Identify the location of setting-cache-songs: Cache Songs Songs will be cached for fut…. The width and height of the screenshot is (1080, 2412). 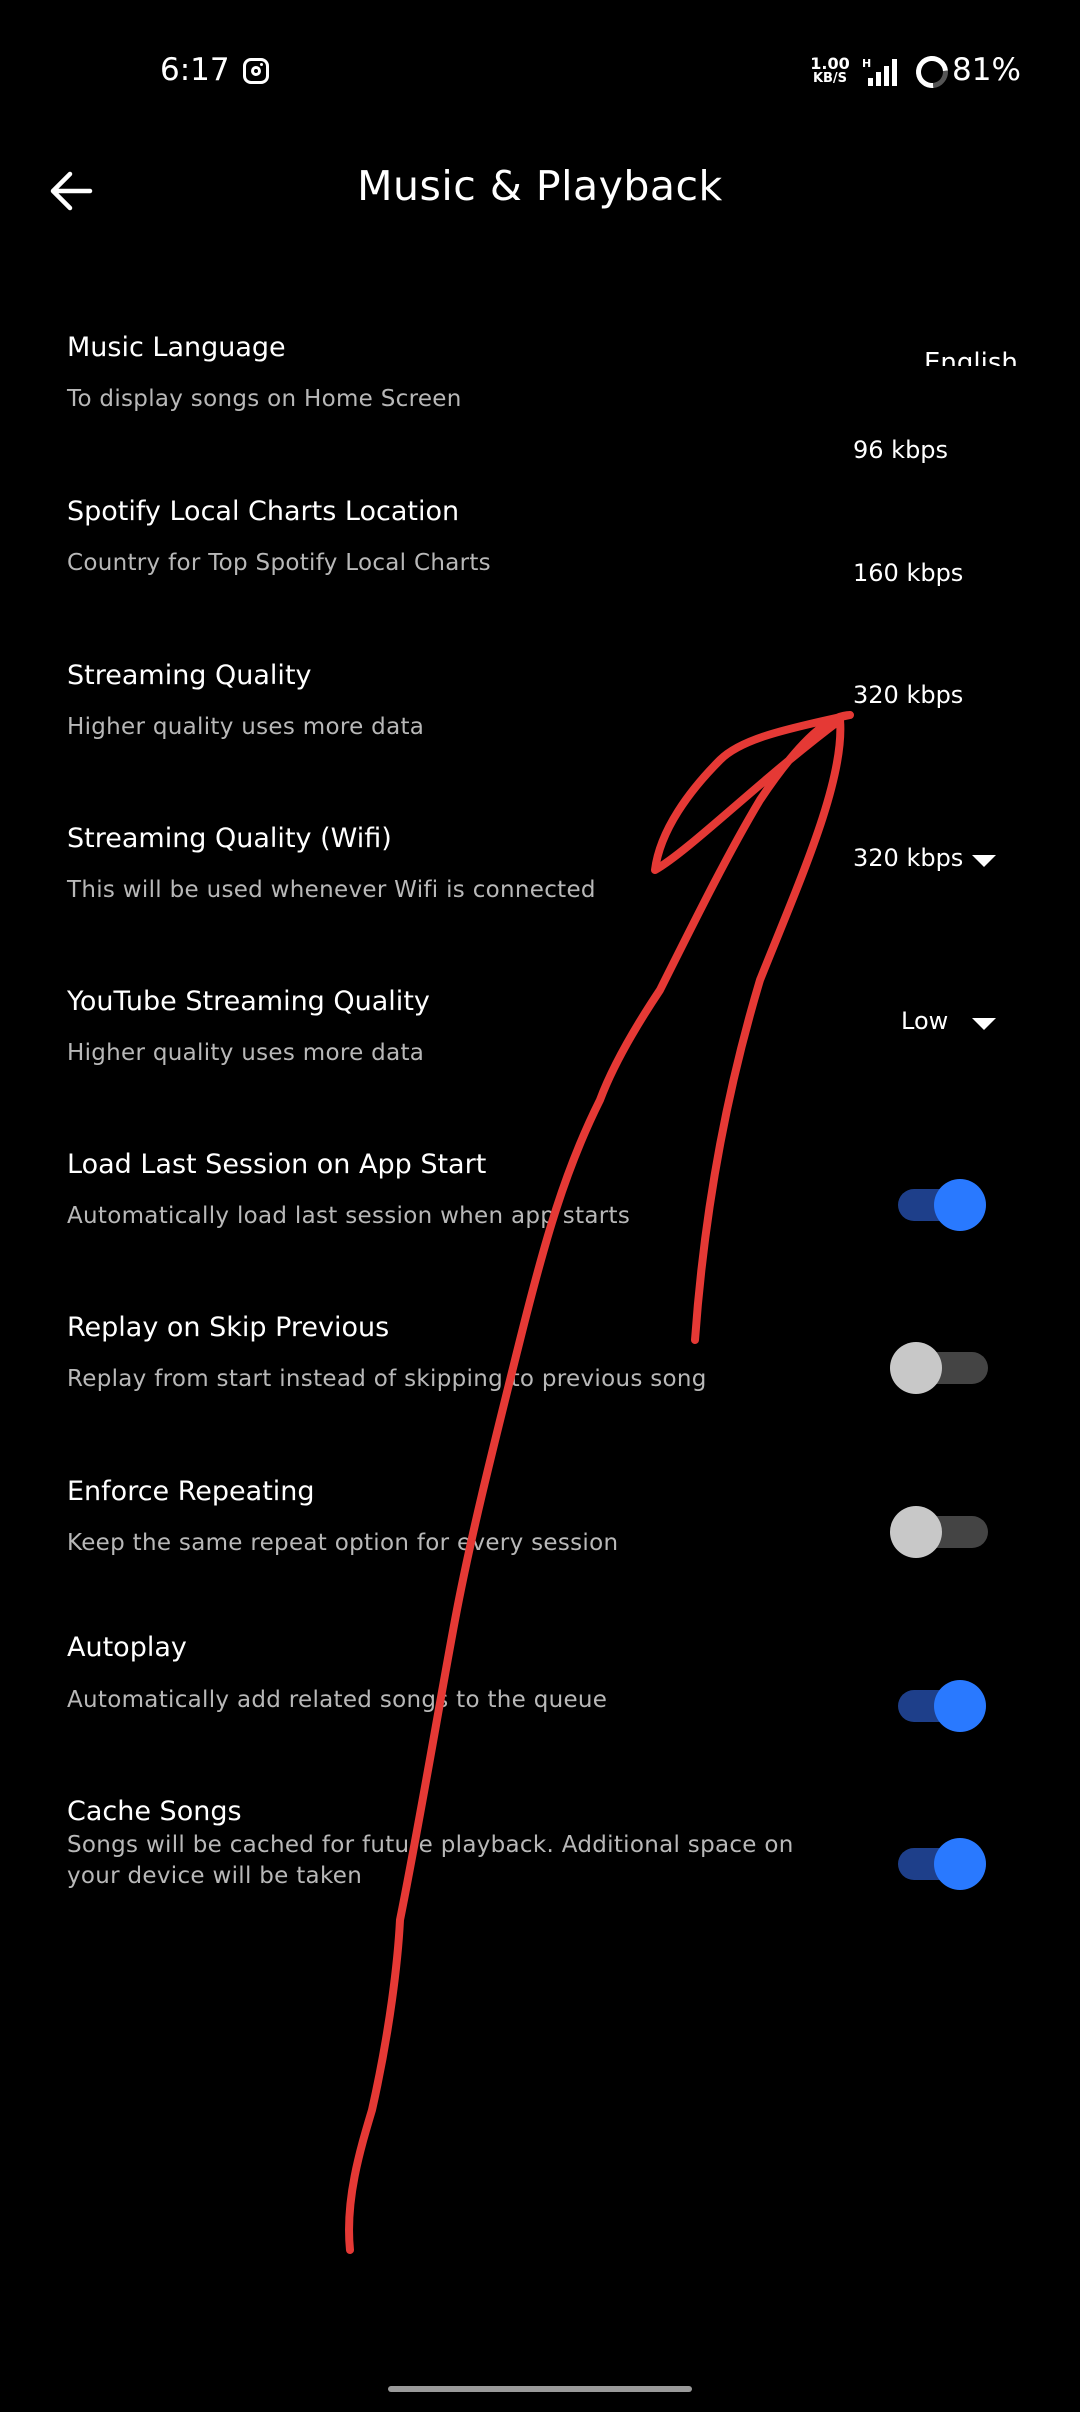
(540, 1845).